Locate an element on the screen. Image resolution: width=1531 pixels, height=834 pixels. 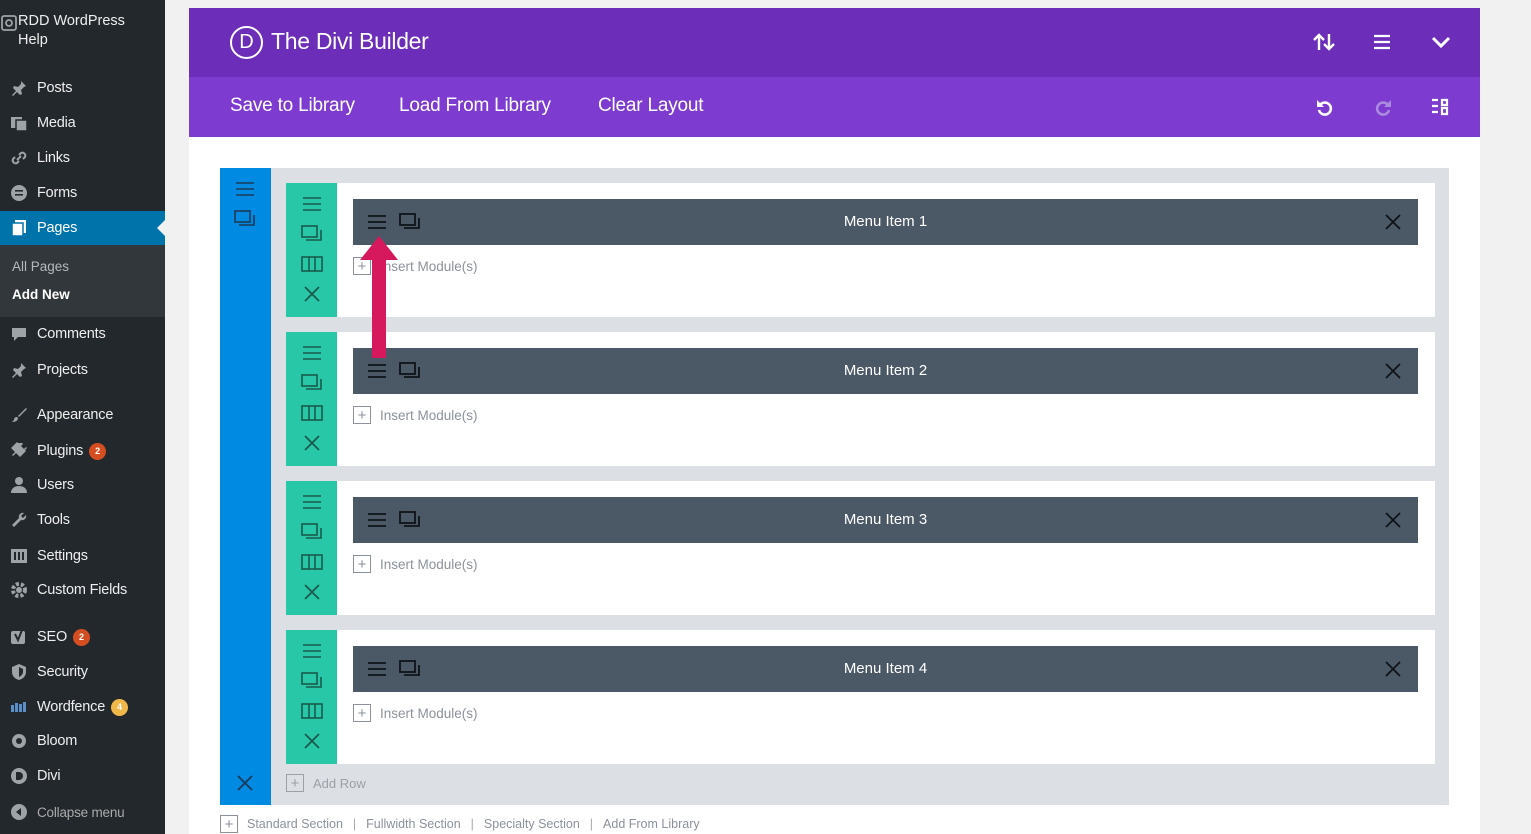
module-menu-item-3: Menu Item 3 is located at coordinates (885, 520).